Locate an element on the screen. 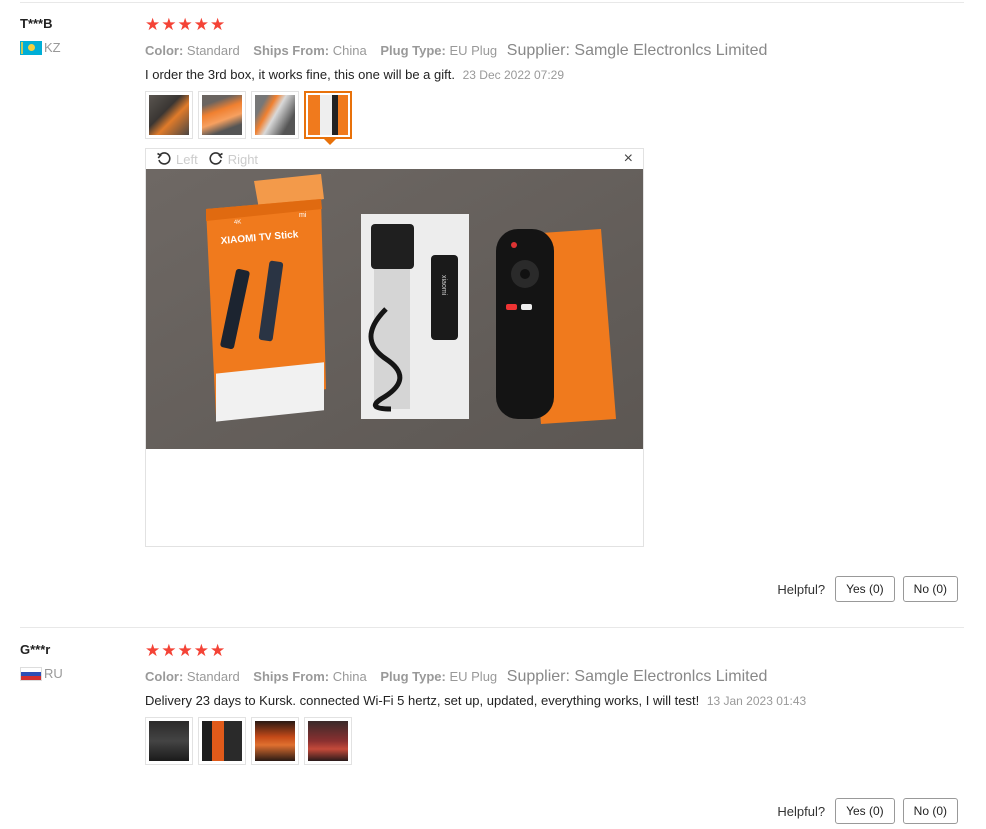 The height and width of the screenshot is (829, 986). box-mi-logo: mi is located at coordinates (303, 215).